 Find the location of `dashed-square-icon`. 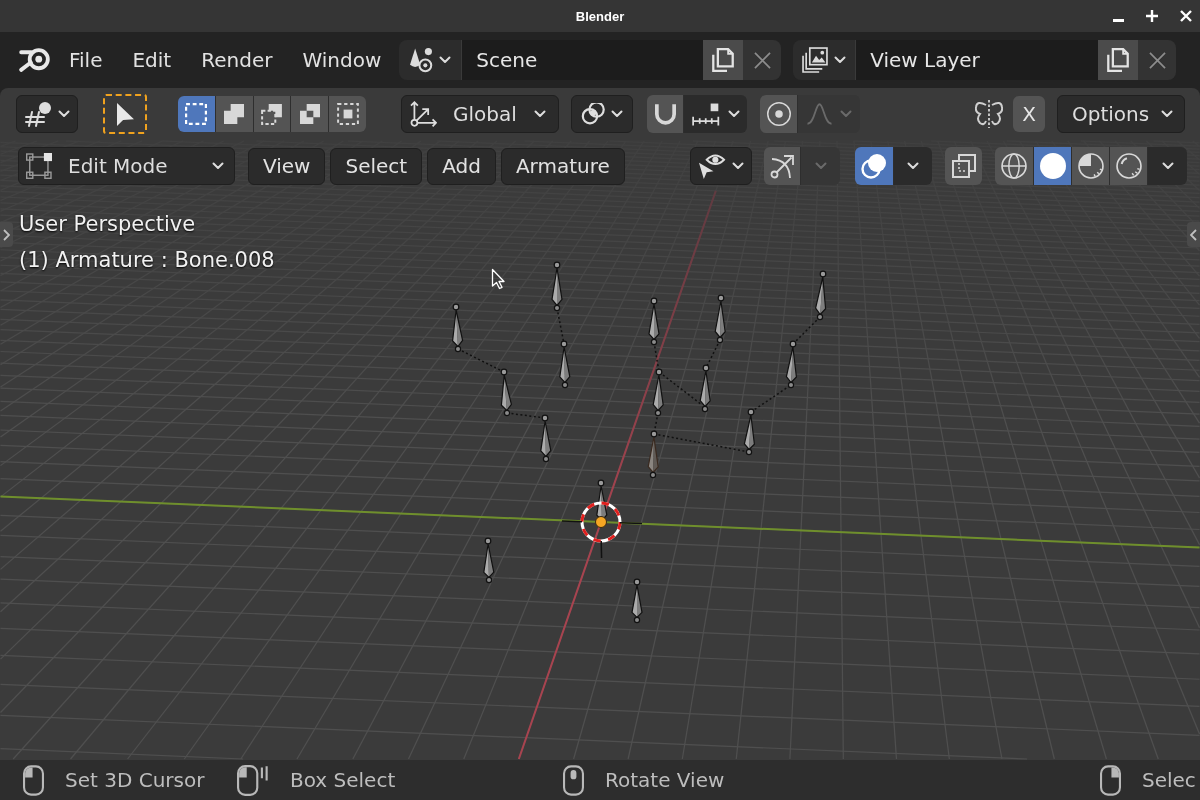

dashed-square-icon is located at coordinates (196, 114).